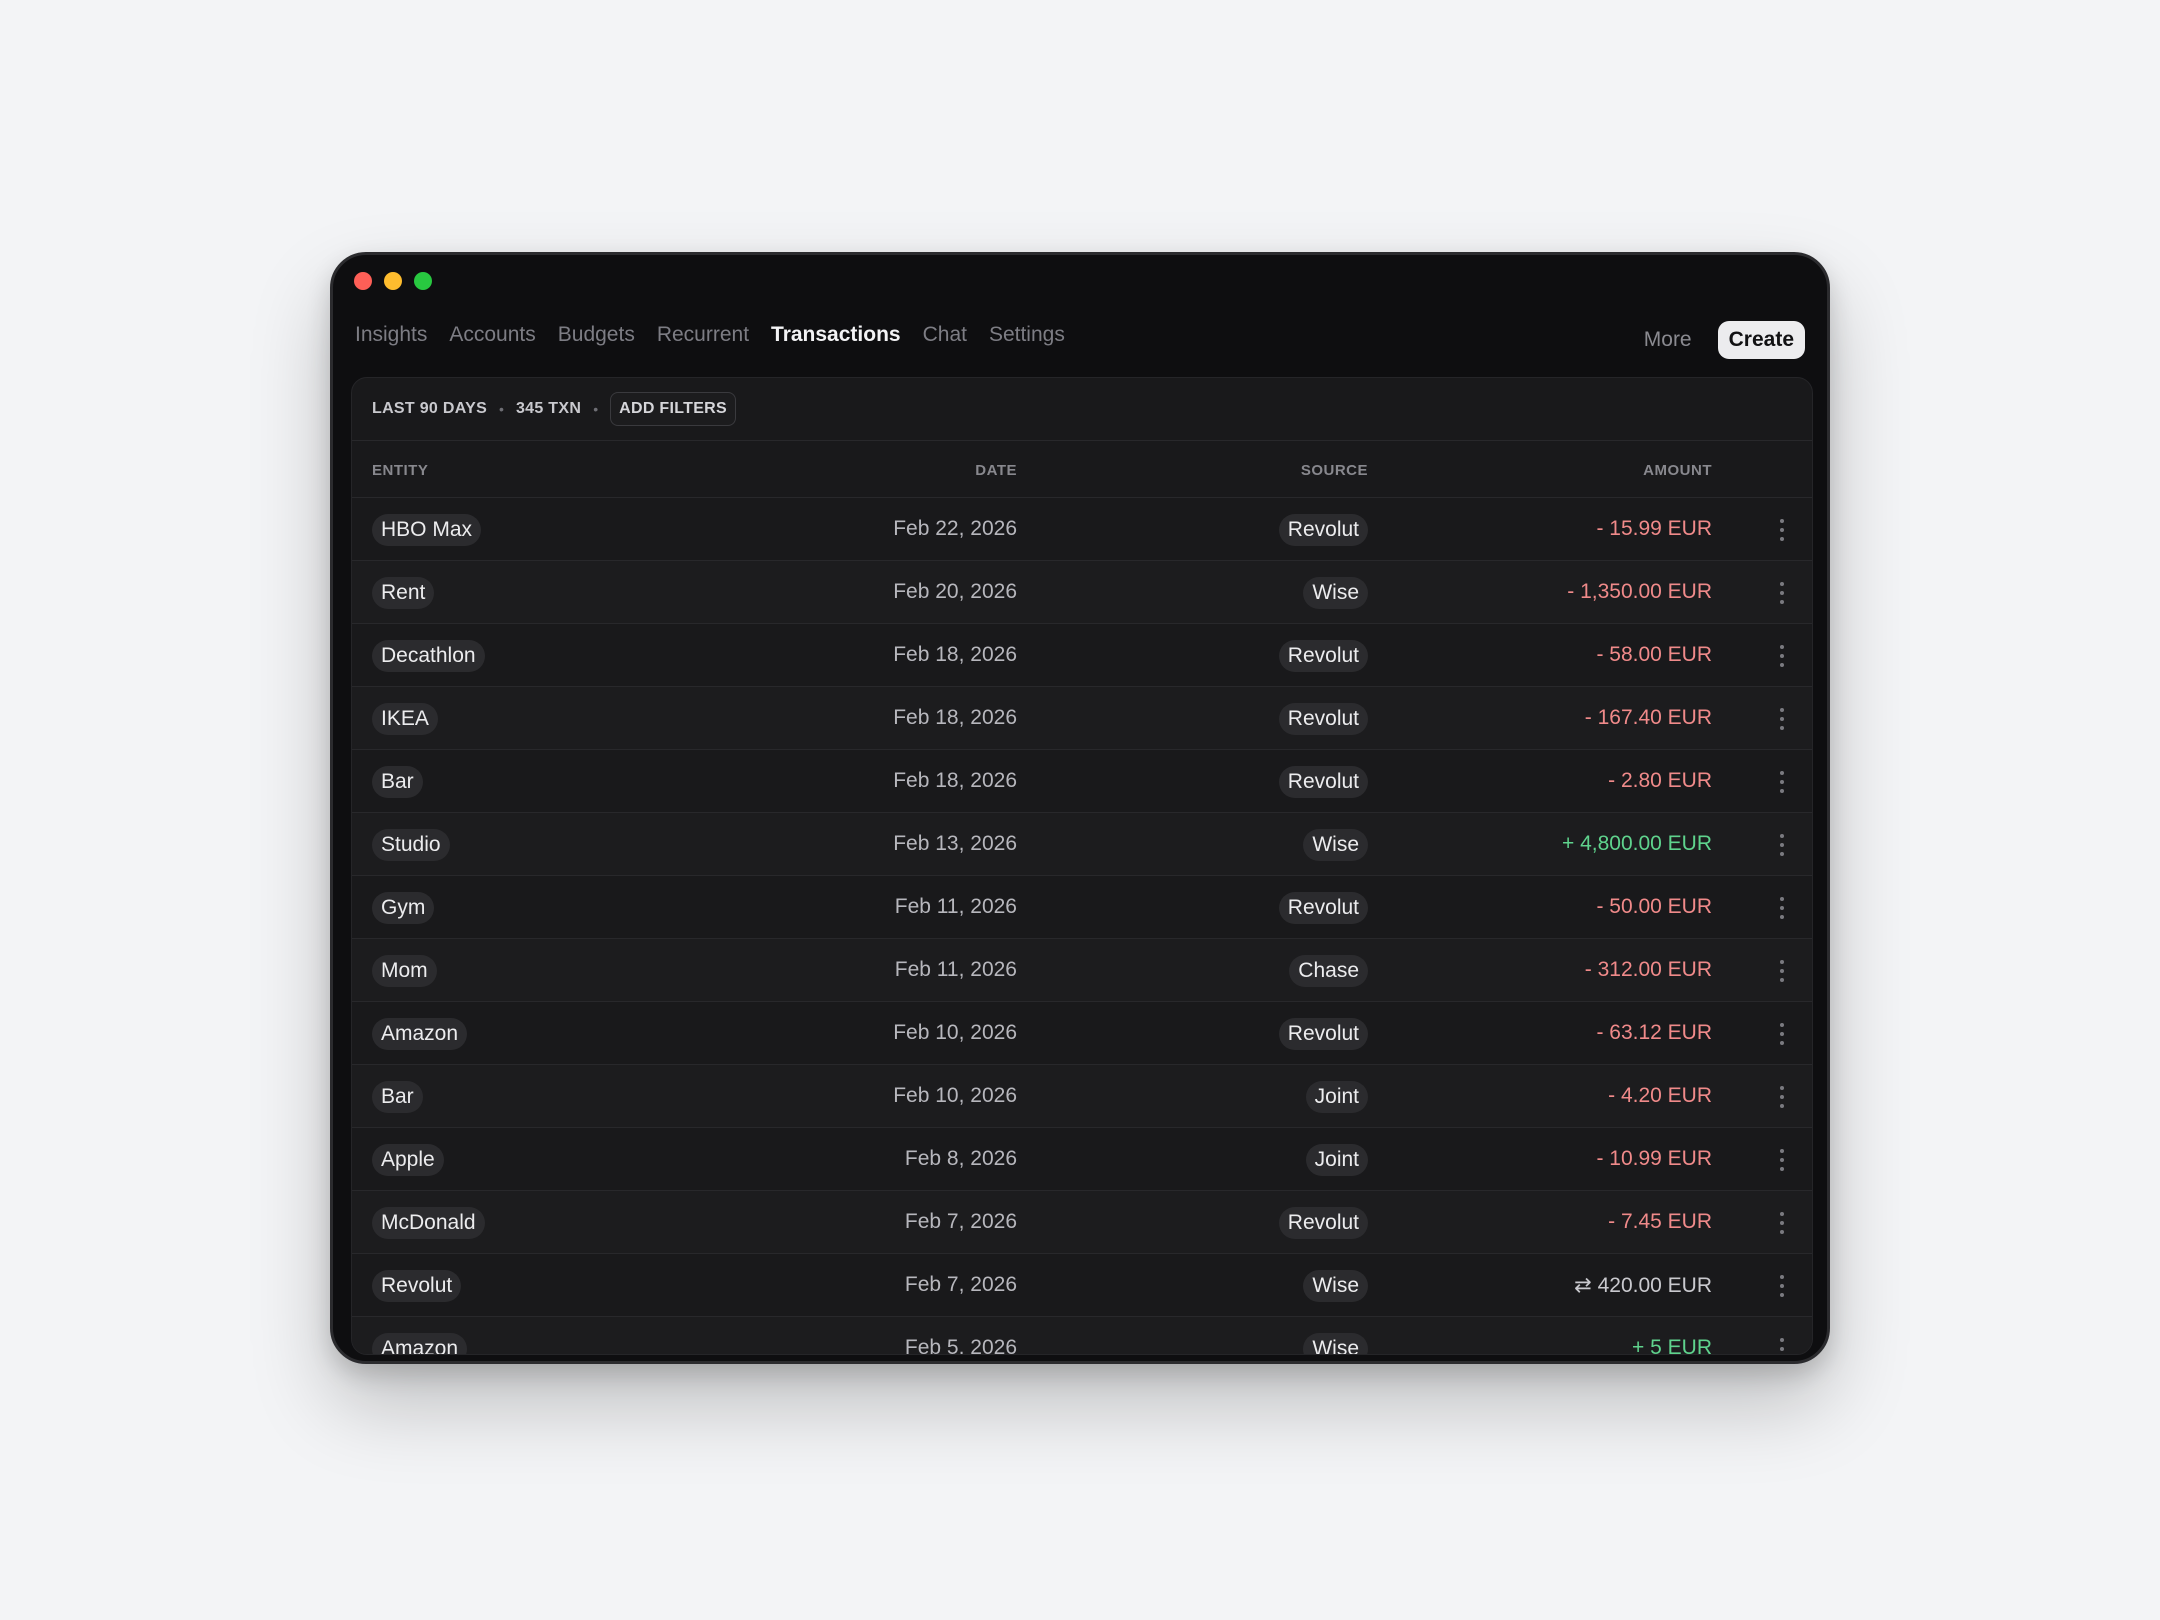  Describe the element at coordinates (1082, 718) in the screenshot. I see `table-row: IKEA Feb 18, 2026 Revolut - 167.40 EUR` at that location.